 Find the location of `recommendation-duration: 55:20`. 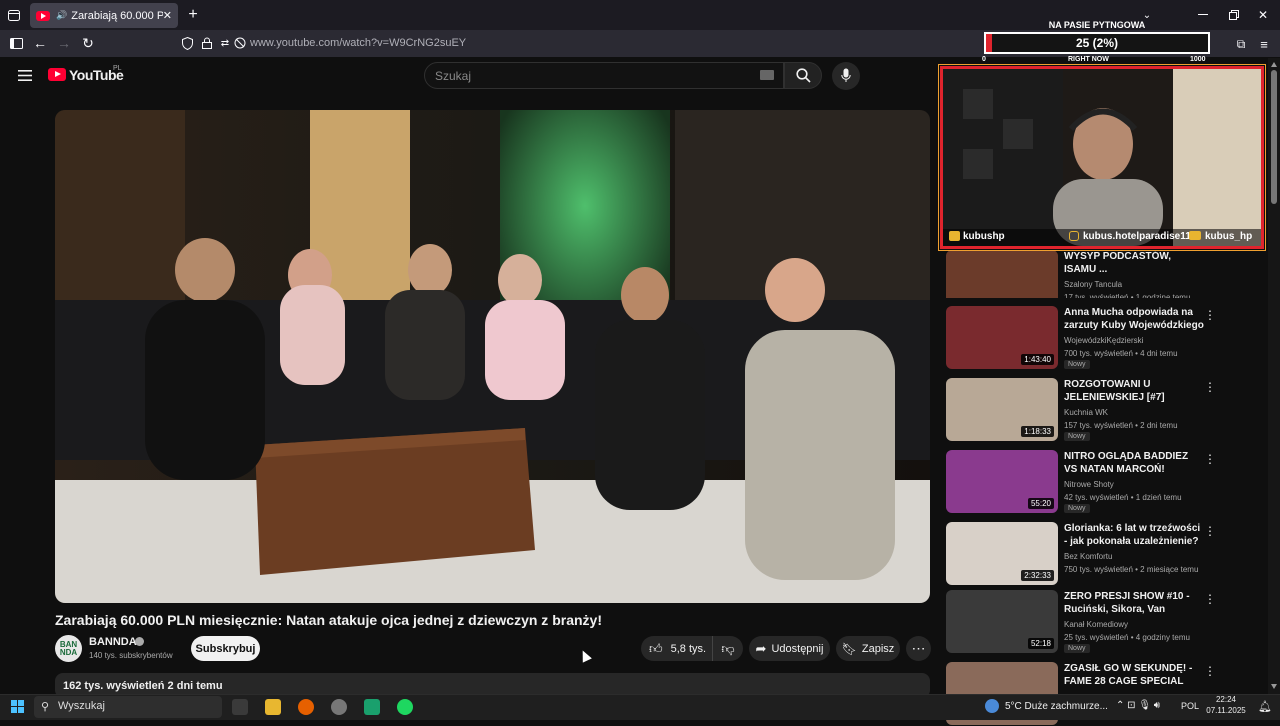

recommendation-duration: 55:20 is located at coordinates (1040, 503).